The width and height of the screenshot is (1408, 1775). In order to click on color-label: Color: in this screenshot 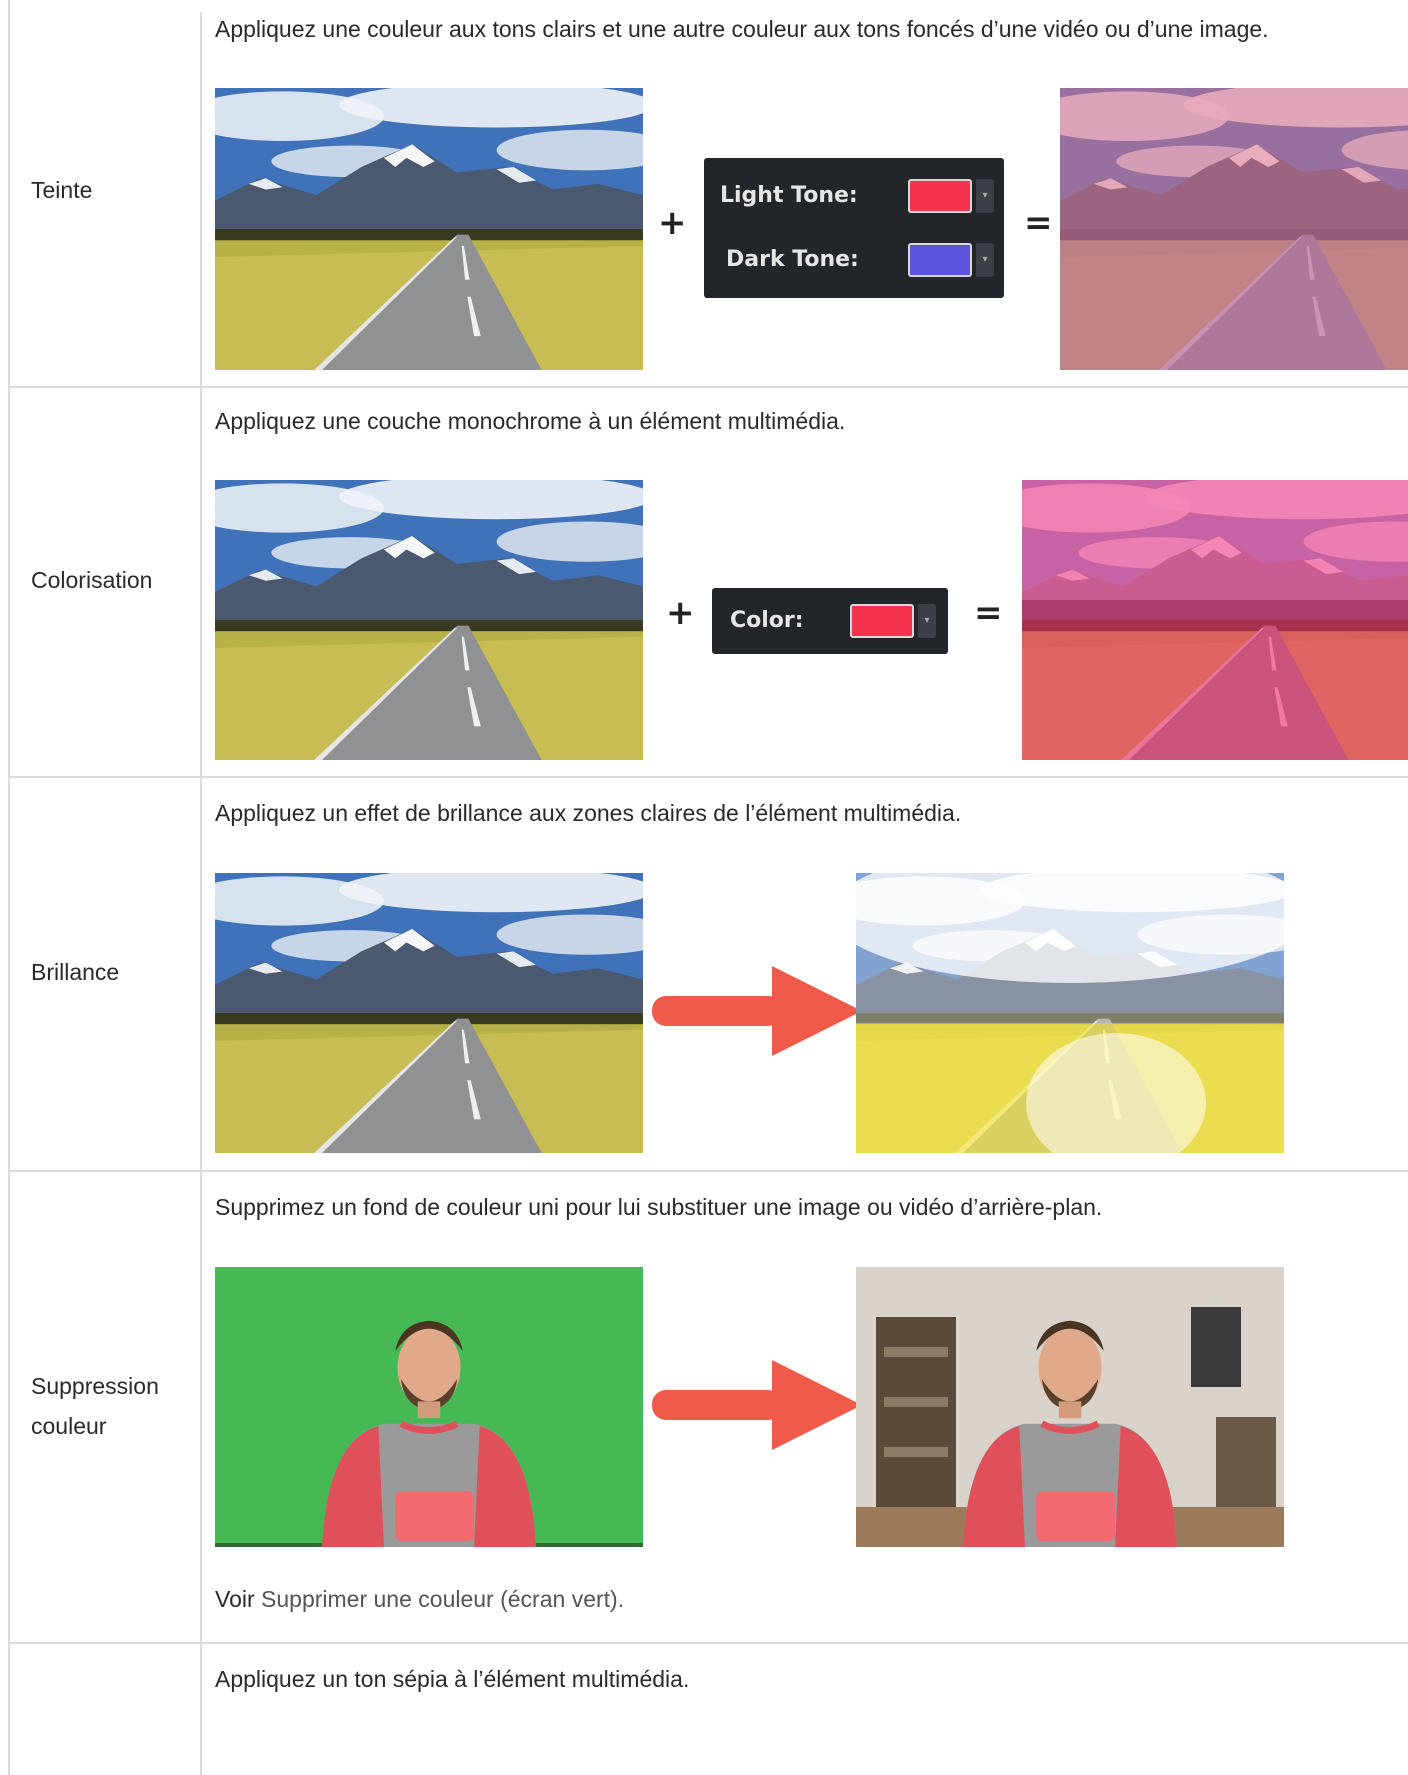, I will do `click(767, 620)`.